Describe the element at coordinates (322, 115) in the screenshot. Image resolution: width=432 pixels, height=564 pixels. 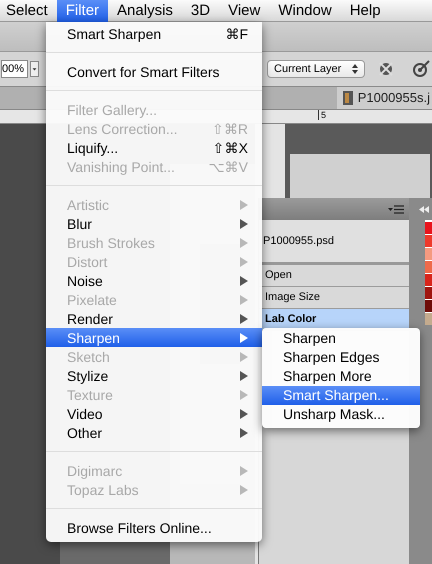
I see `ruler-label: 5` at that location.